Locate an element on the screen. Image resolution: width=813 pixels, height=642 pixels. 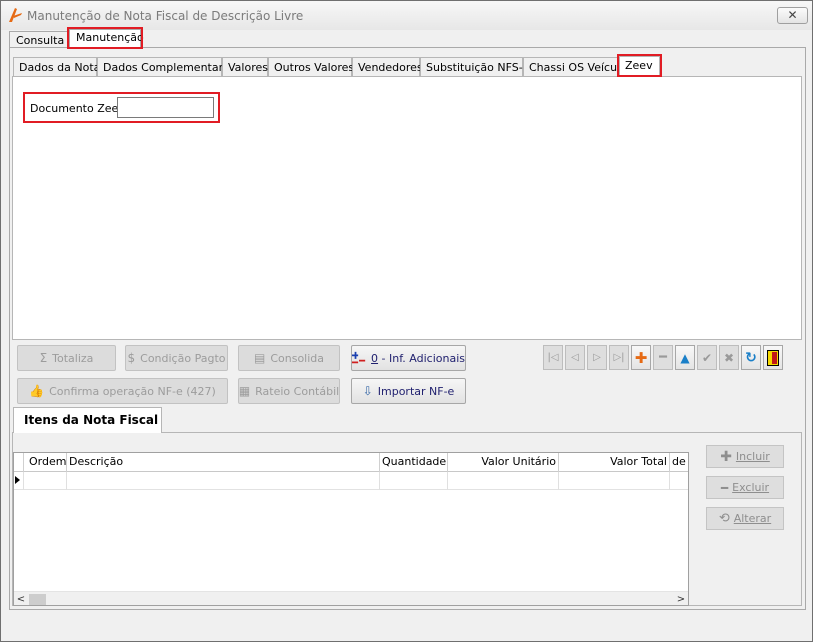
delete-icon: ━ is located at coordinates (663, 357).